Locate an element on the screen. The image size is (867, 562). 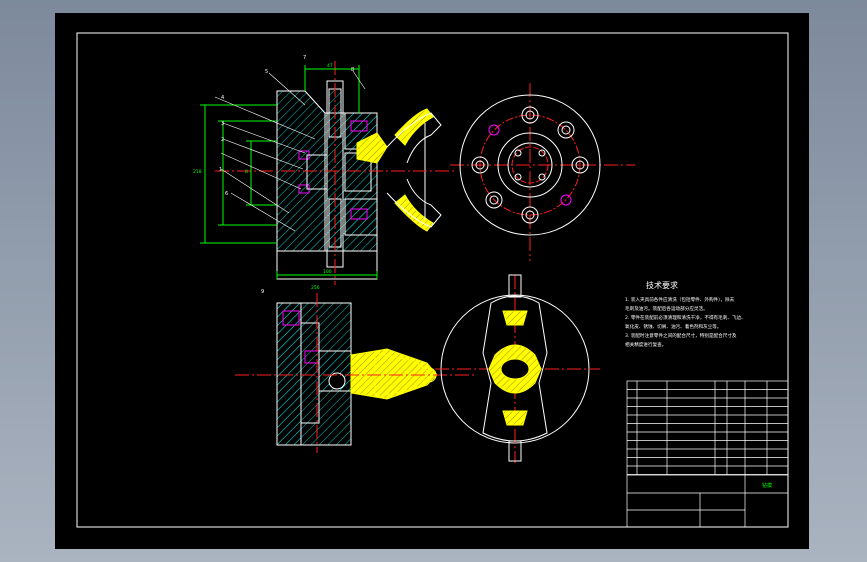
flange-view is located at coordinates (542, 172).